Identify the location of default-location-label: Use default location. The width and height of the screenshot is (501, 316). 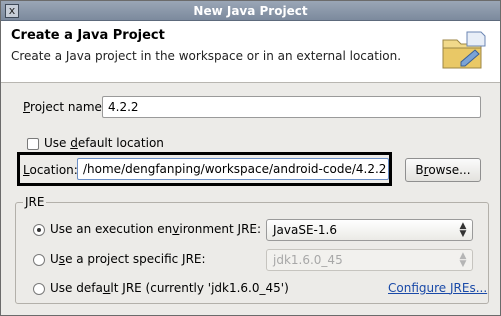
(104, 143).